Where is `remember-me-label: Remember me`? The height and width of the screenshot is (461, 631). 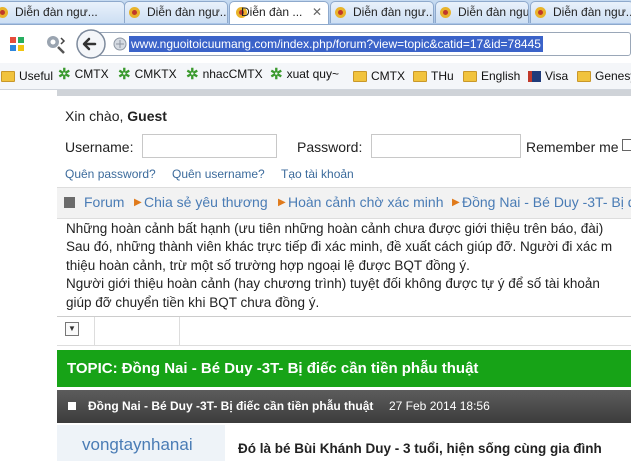 remember-me-label: Remember me is located at coordinates (572, 147).